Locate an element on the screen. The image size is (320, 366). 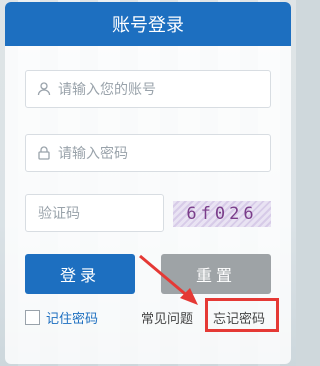
remember-password: 记住密码 is located at coordinates (61, 317).